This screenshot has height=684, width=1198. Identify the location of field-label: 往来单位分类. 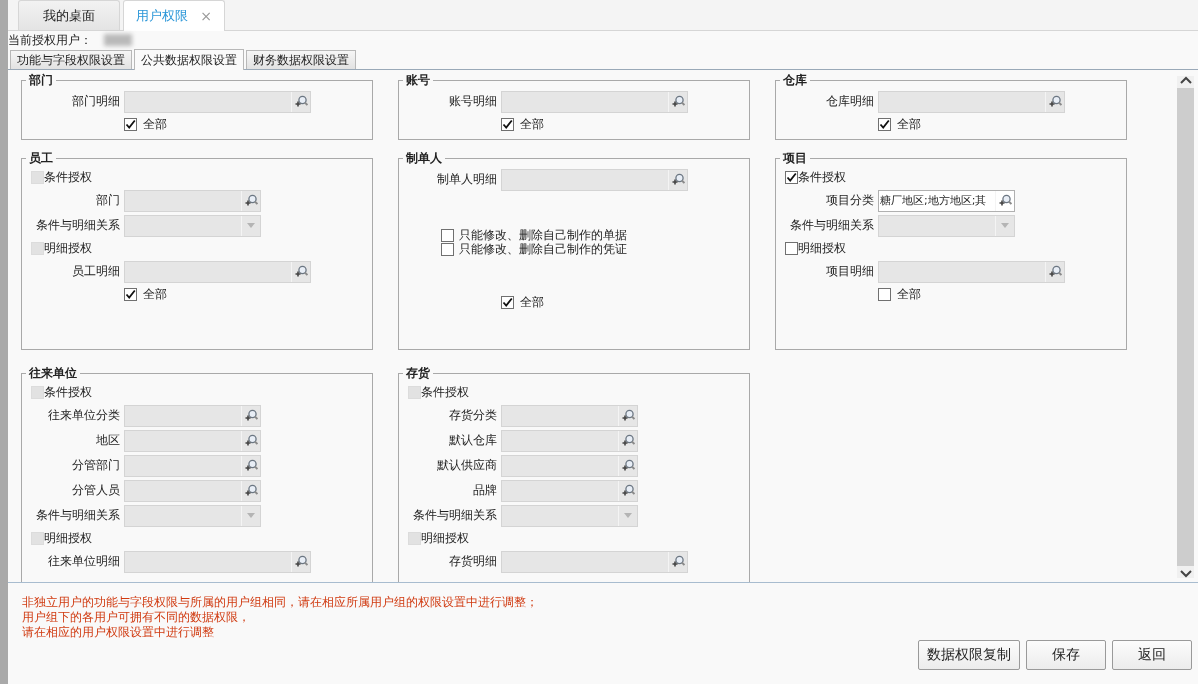
(83, 415).